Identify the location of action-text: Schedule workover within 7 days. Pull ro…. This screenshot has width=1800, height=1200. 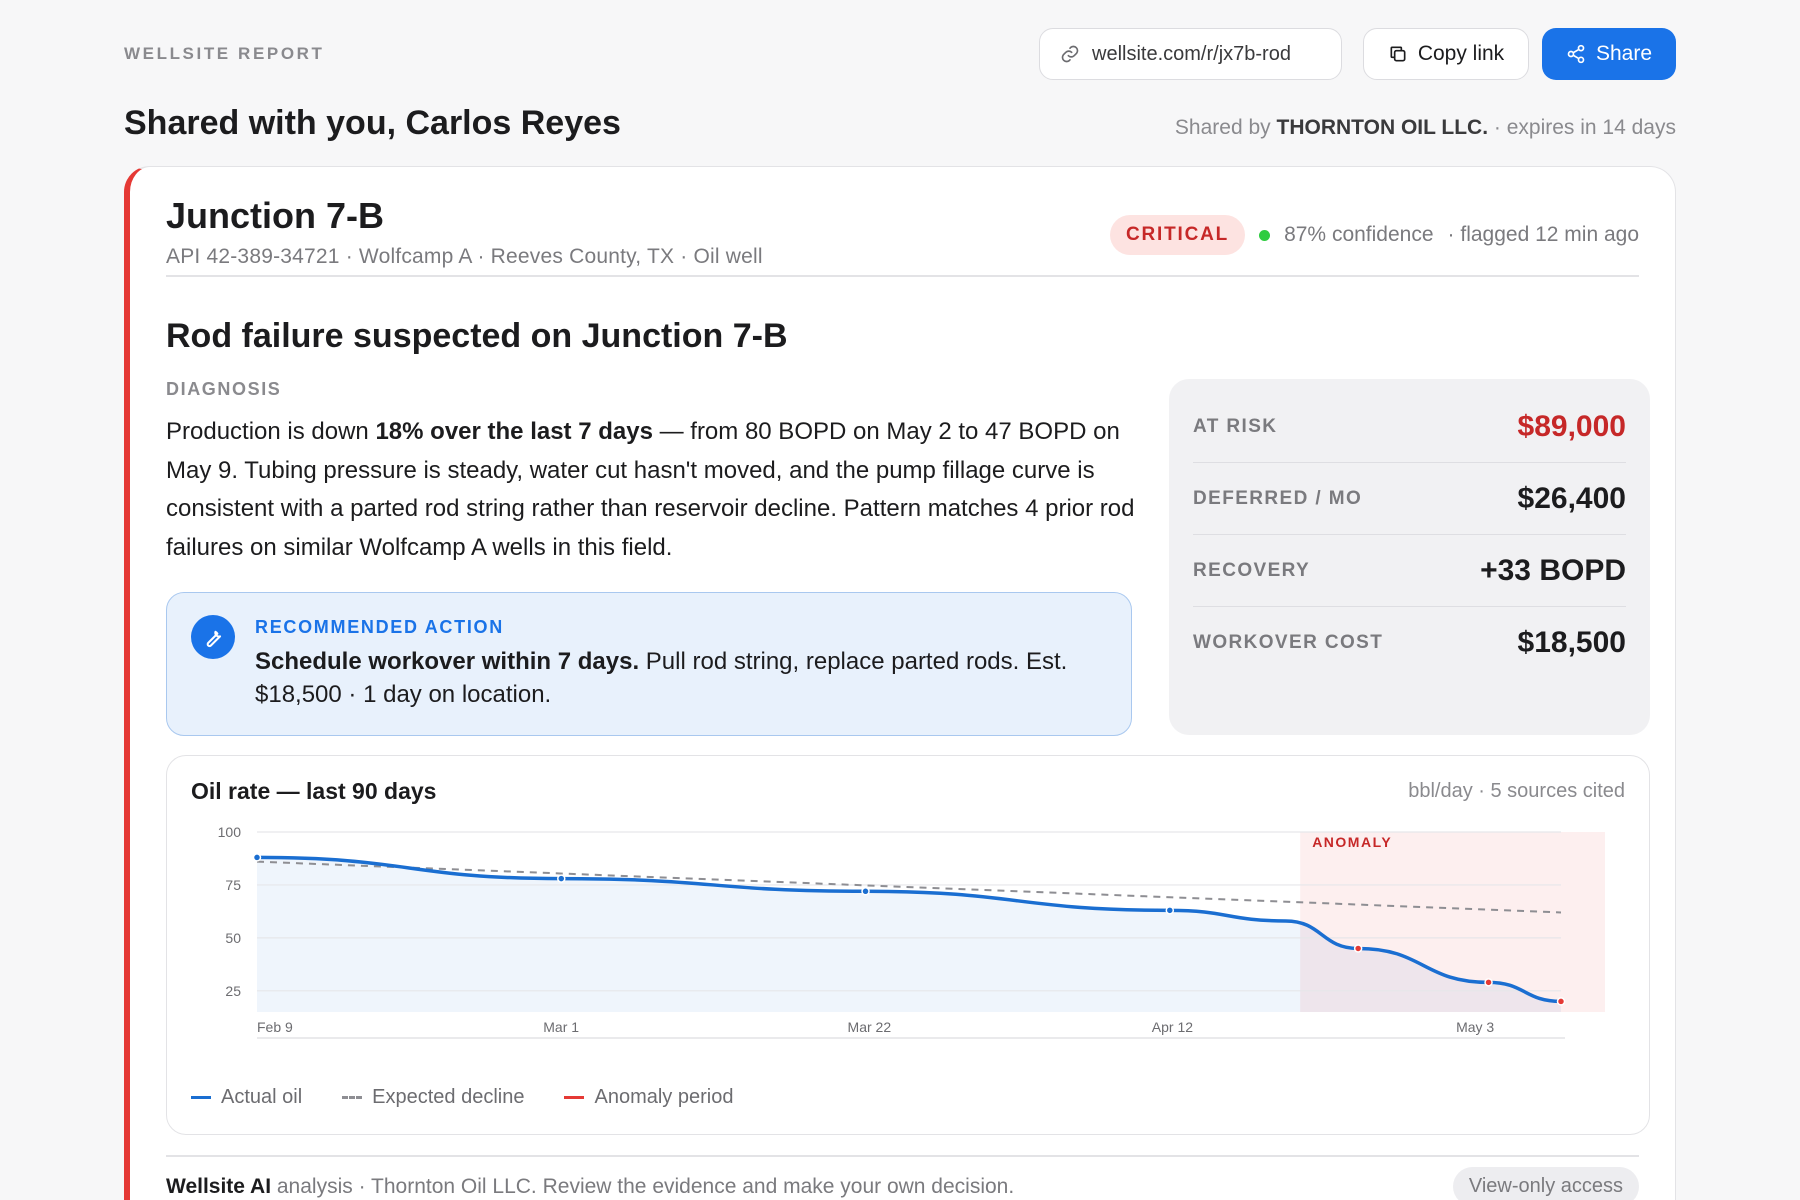
(680, 678).